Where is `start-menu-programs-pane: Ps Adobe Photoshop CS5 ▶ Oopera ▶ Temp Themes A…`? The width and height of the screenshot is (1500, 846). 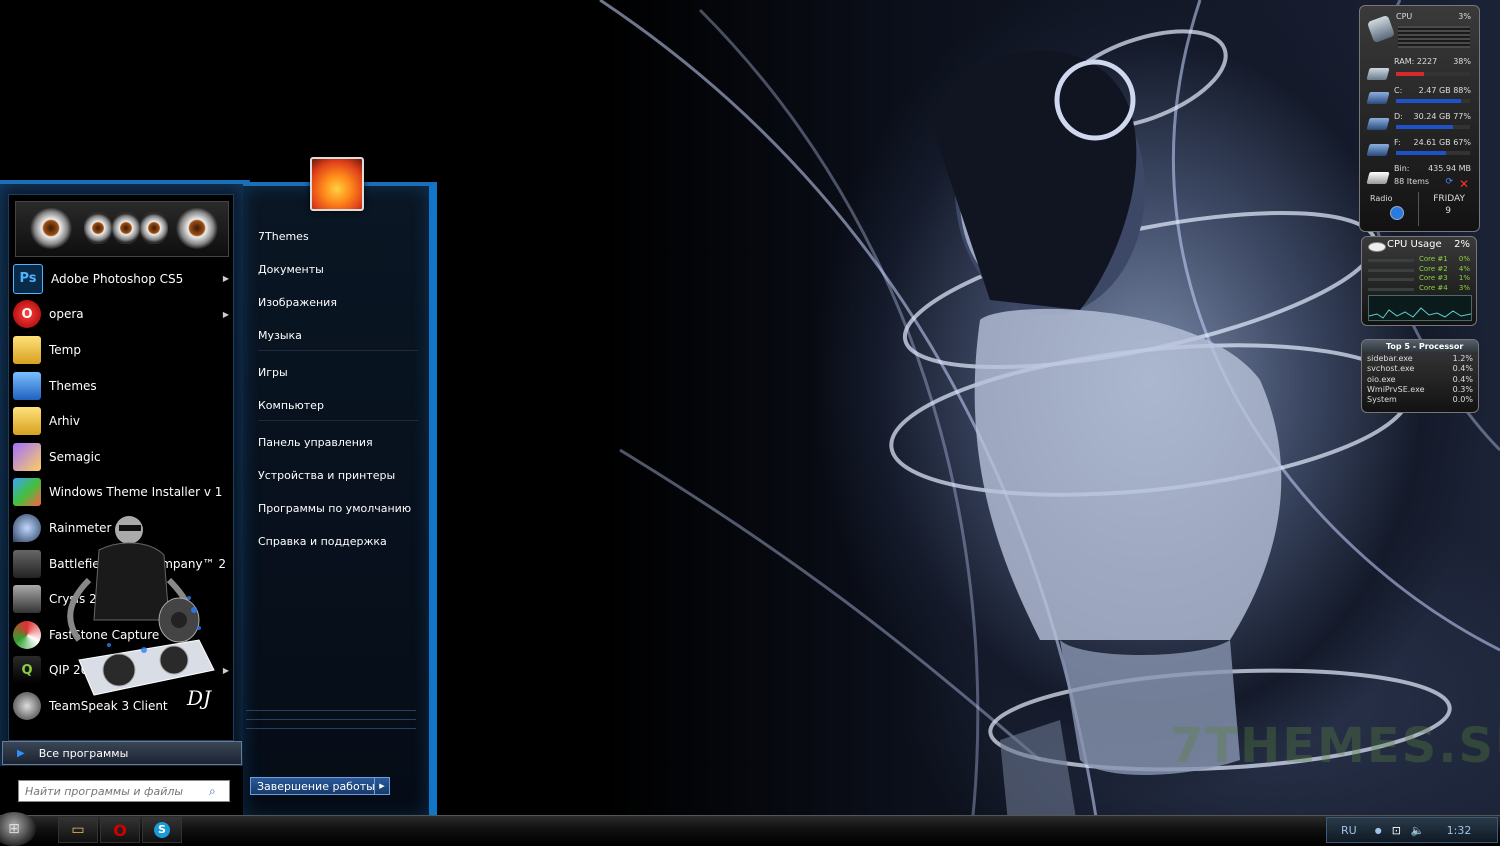 start-menu-programs-pane: Ps Adobe Photoshop CS5 ▶ Oopera ▶ Temp Themes A… is located at coordinates (125, 491).